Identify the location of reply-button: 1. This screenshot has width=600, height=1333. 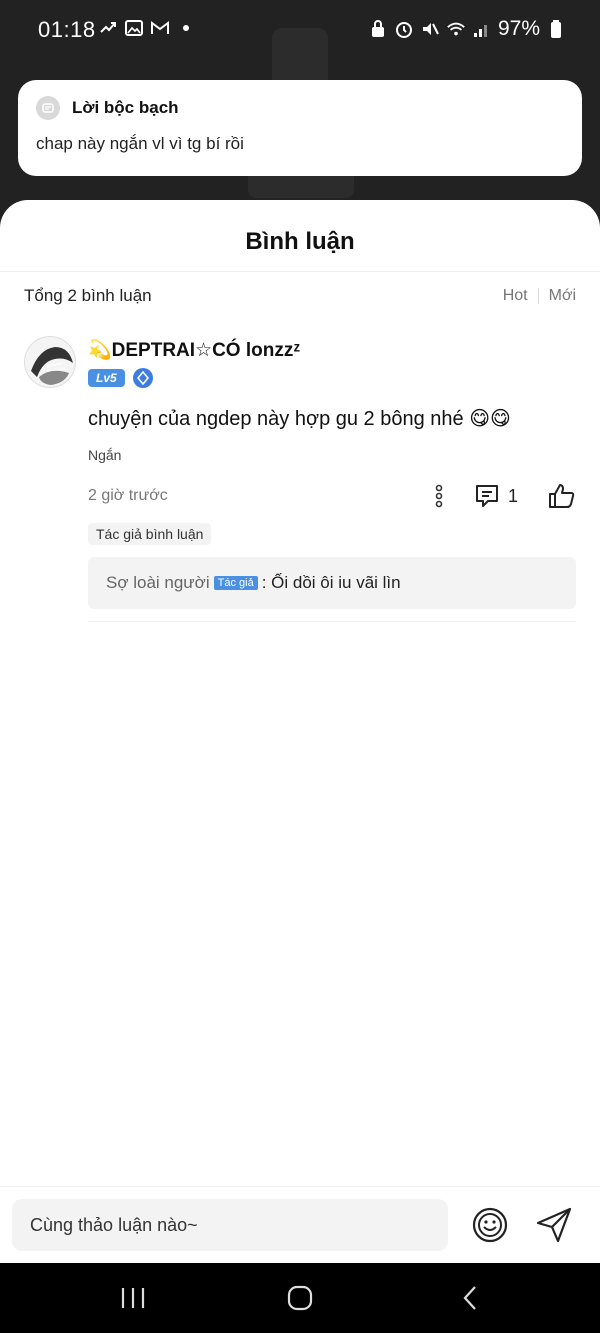
(496, 496).